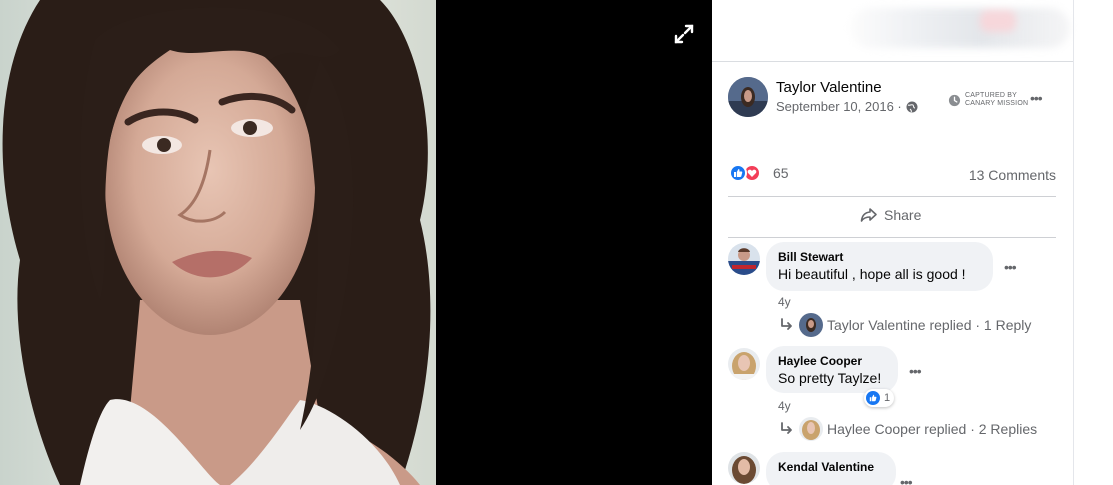 This screenshot has height=485, width=1113. Describe the element at coordinates (887, 398) in the screenshot. I see `comment-like-count: 1` at that location.